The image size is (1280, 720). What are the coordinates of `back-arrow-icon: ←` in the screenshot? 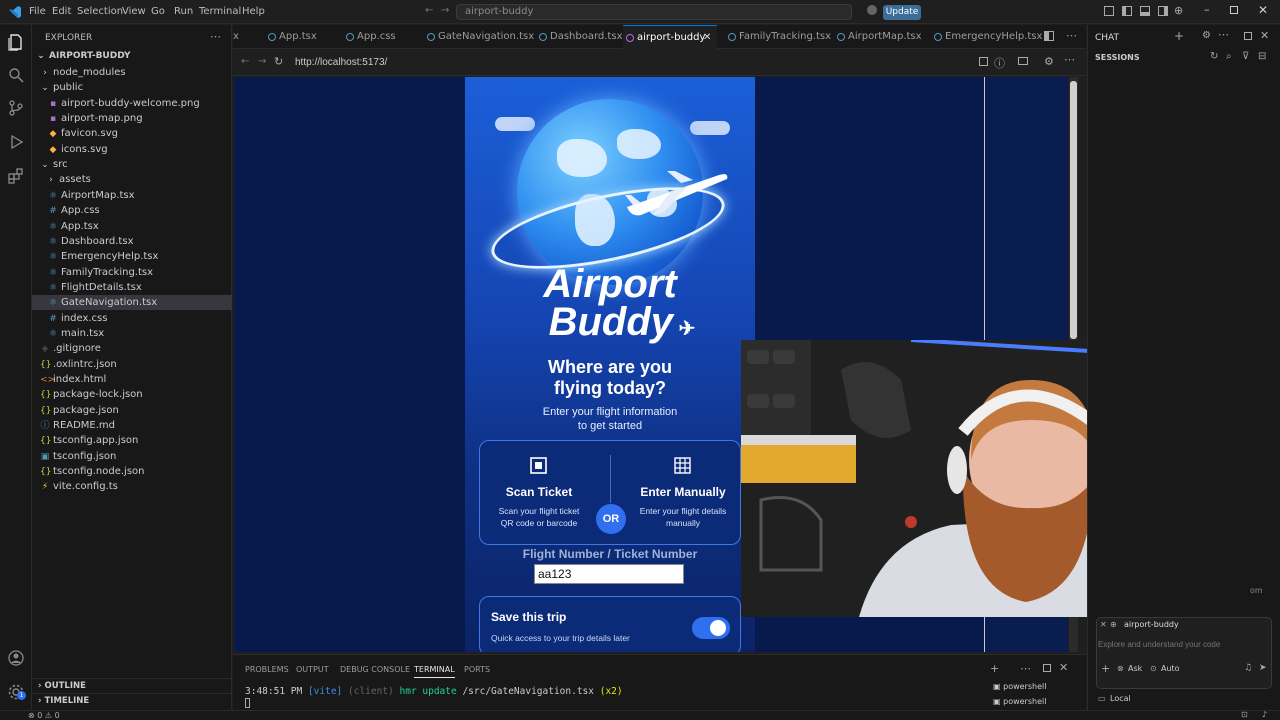 It's located at (429, 10).